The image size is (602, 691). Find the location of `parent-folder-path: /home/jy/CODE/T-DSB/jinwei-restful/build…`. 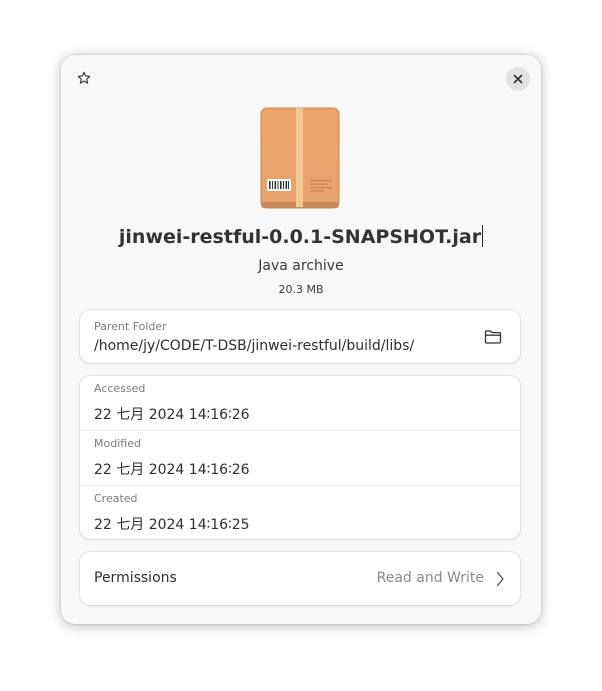

parent-folder-path: /home/jy/CODE/T-DSB/jinwei-restful/build… is located at coordinates (254, 346).